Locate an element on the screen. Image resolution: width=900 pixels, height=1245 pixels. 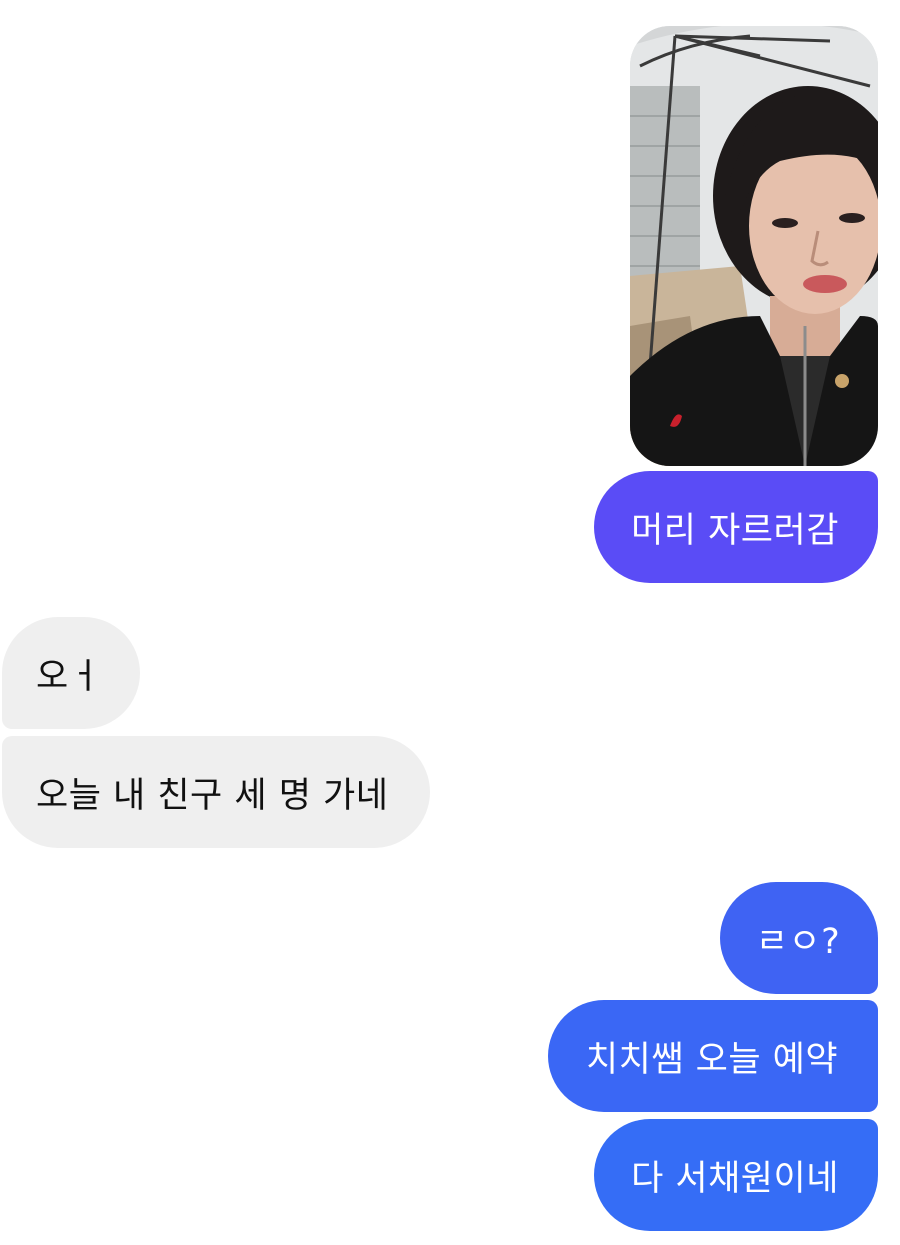
message-bubble-outgoing: 머리 자르러감 is located at coordinates (736, 527).